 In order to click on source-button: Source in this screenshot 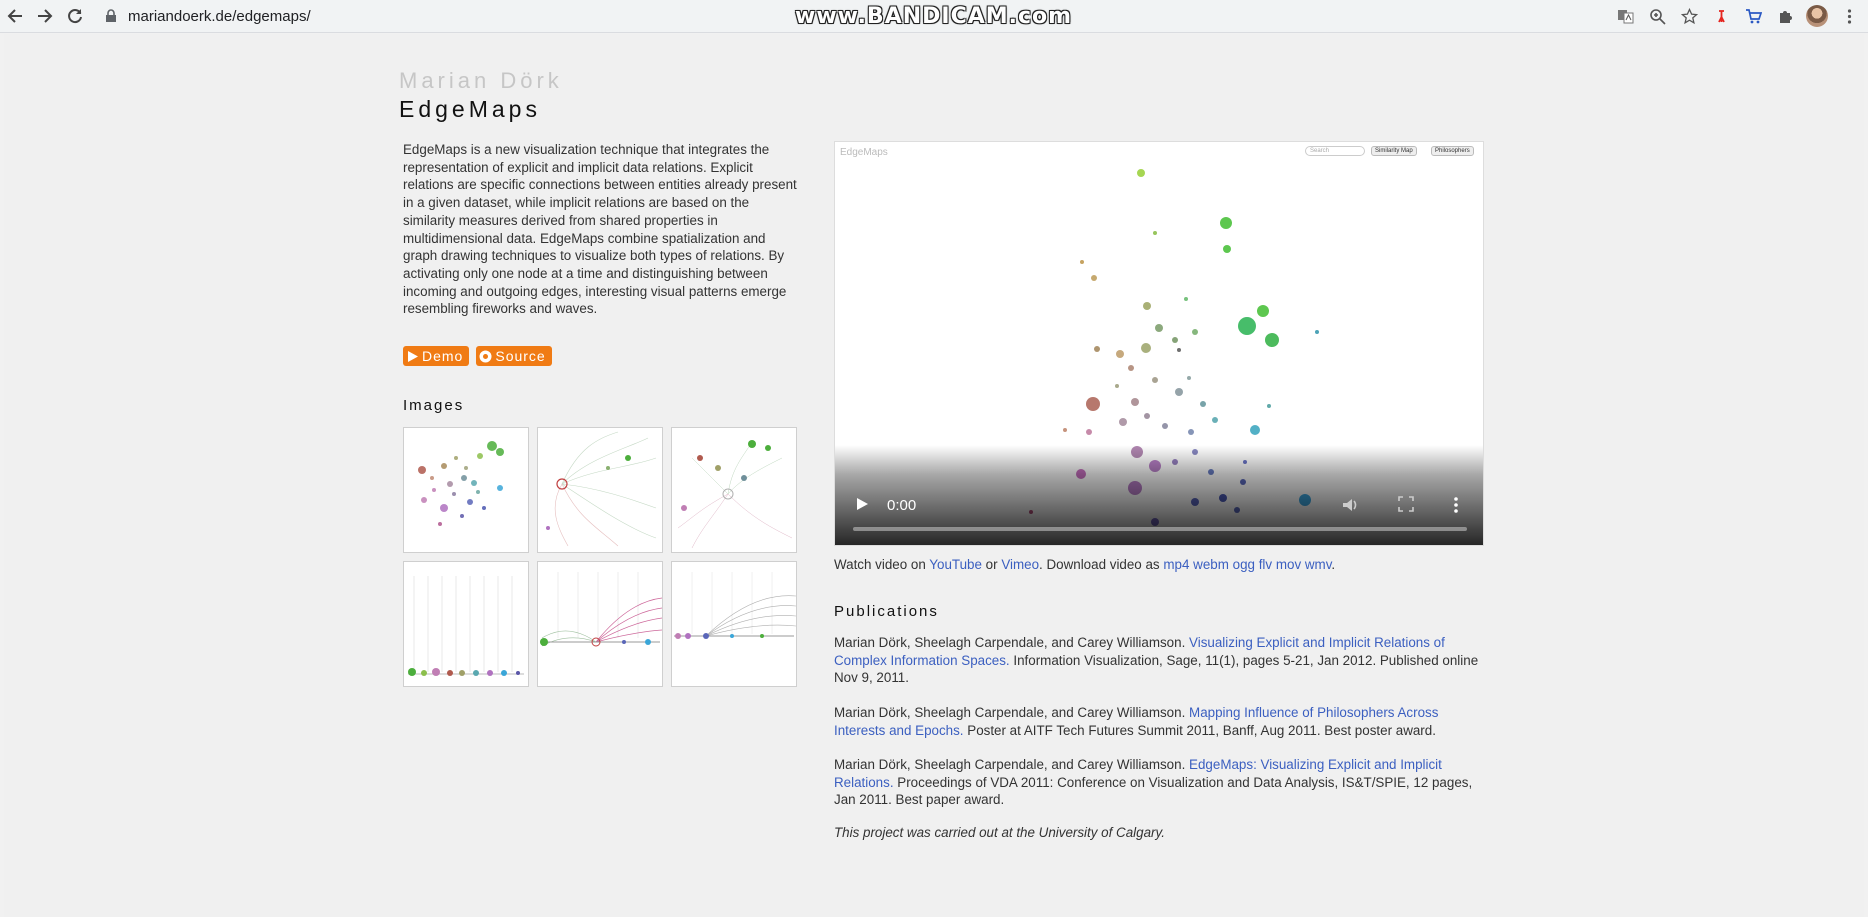, I will do `click(514, 356)`.